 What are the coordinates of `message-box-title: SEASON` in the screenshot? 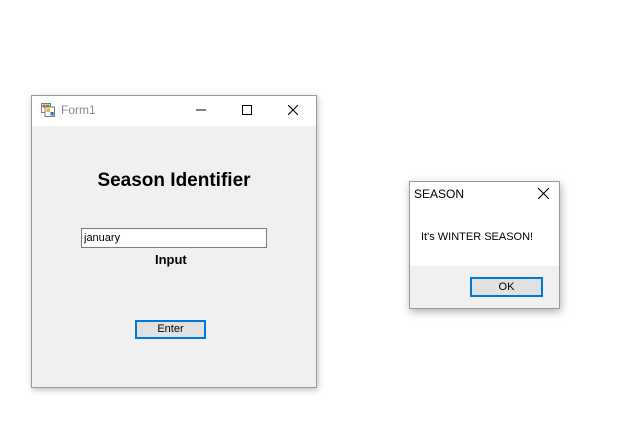 It's located at (439, 194).